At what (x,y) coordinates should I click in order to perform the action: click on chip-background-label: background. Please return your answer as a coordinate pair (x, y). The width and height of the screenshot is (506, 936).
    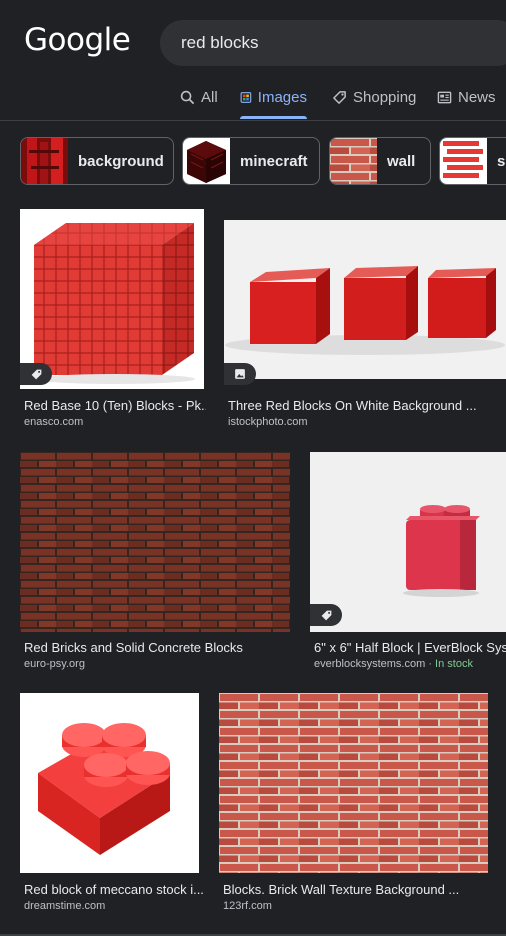
    Looking at the image, I should click on (121, 161).